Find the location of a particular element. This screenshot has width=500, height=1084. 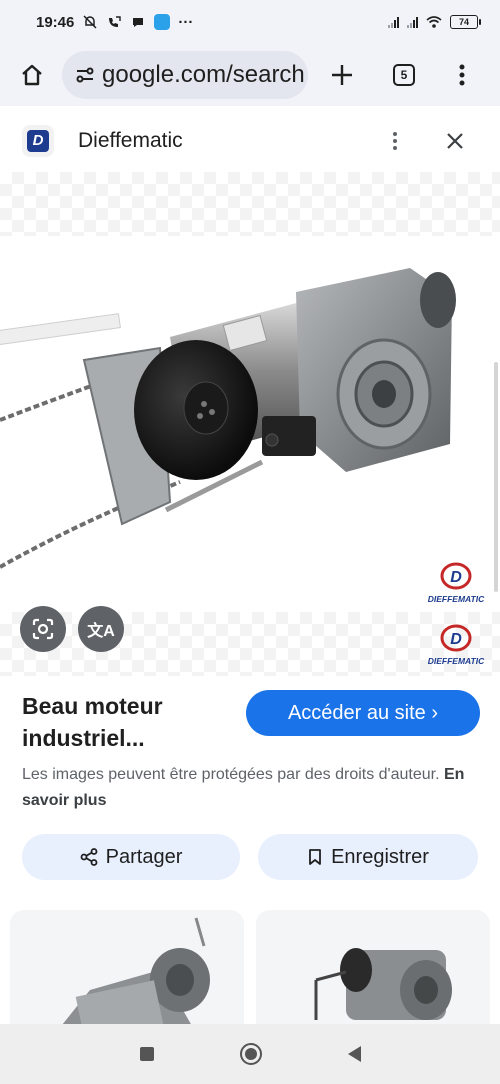

back-button is located at coordinates (354, 1054).